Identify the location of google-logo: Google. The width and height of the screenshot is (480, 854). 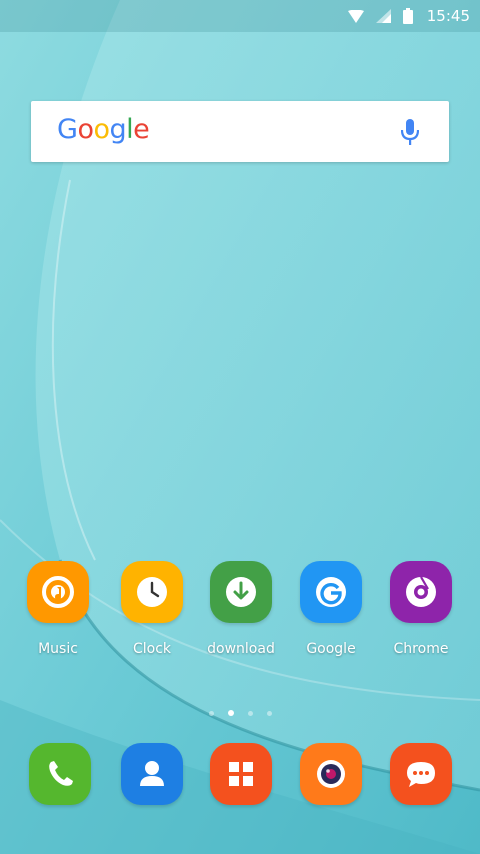
(103, 129).